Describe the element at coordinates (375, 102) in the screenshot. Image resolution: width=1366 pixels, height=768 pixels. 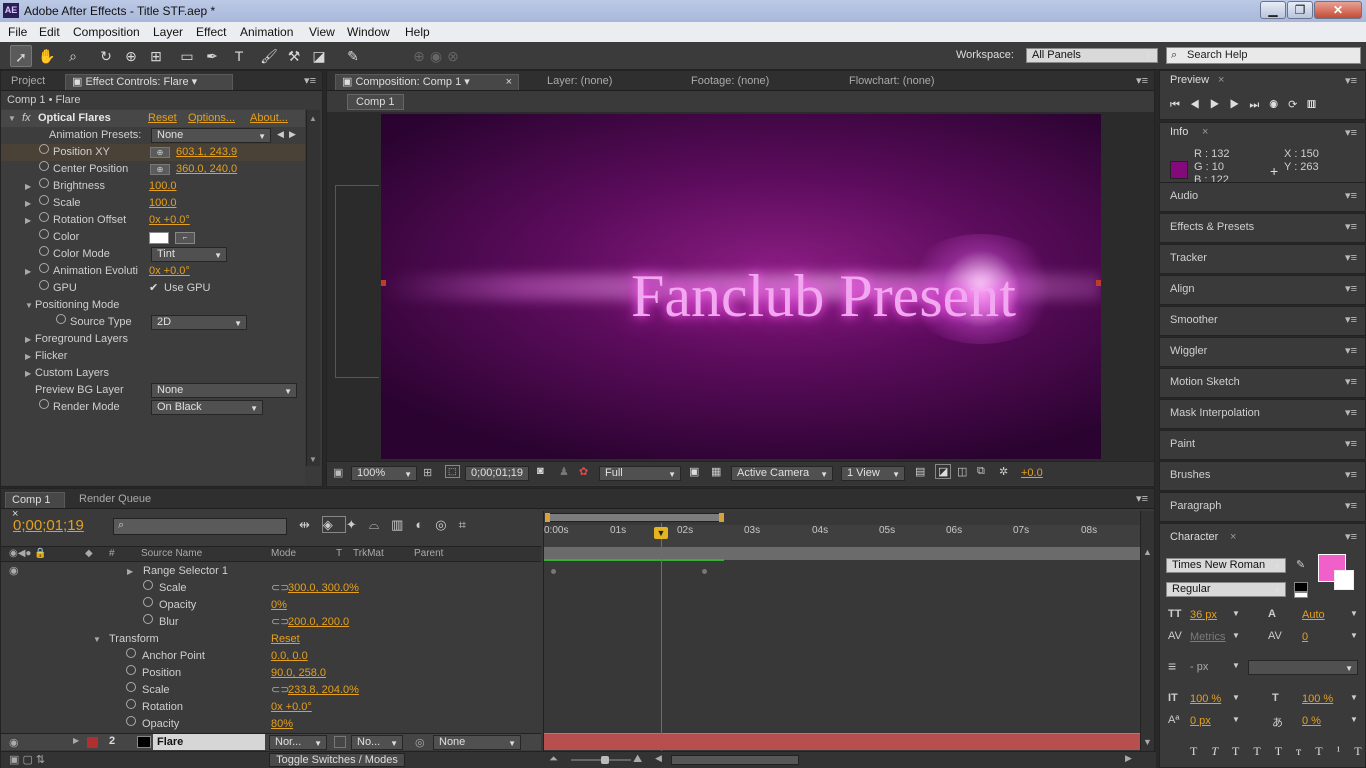
I see `comp-nav-button: Comp 1` at that location.